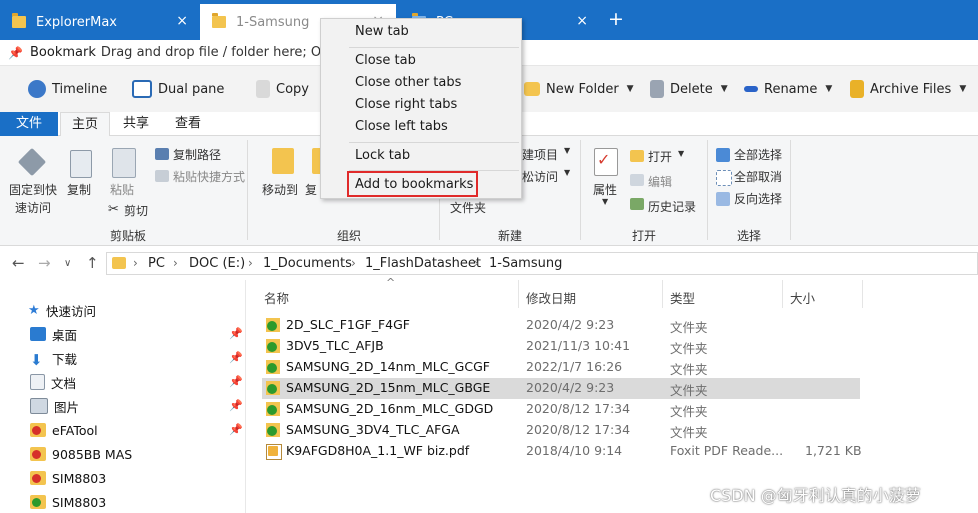  Describe the element at coordinates (574, 366) in the screenshot. I see `file-date: 2022/1/7 16:26` at that location.